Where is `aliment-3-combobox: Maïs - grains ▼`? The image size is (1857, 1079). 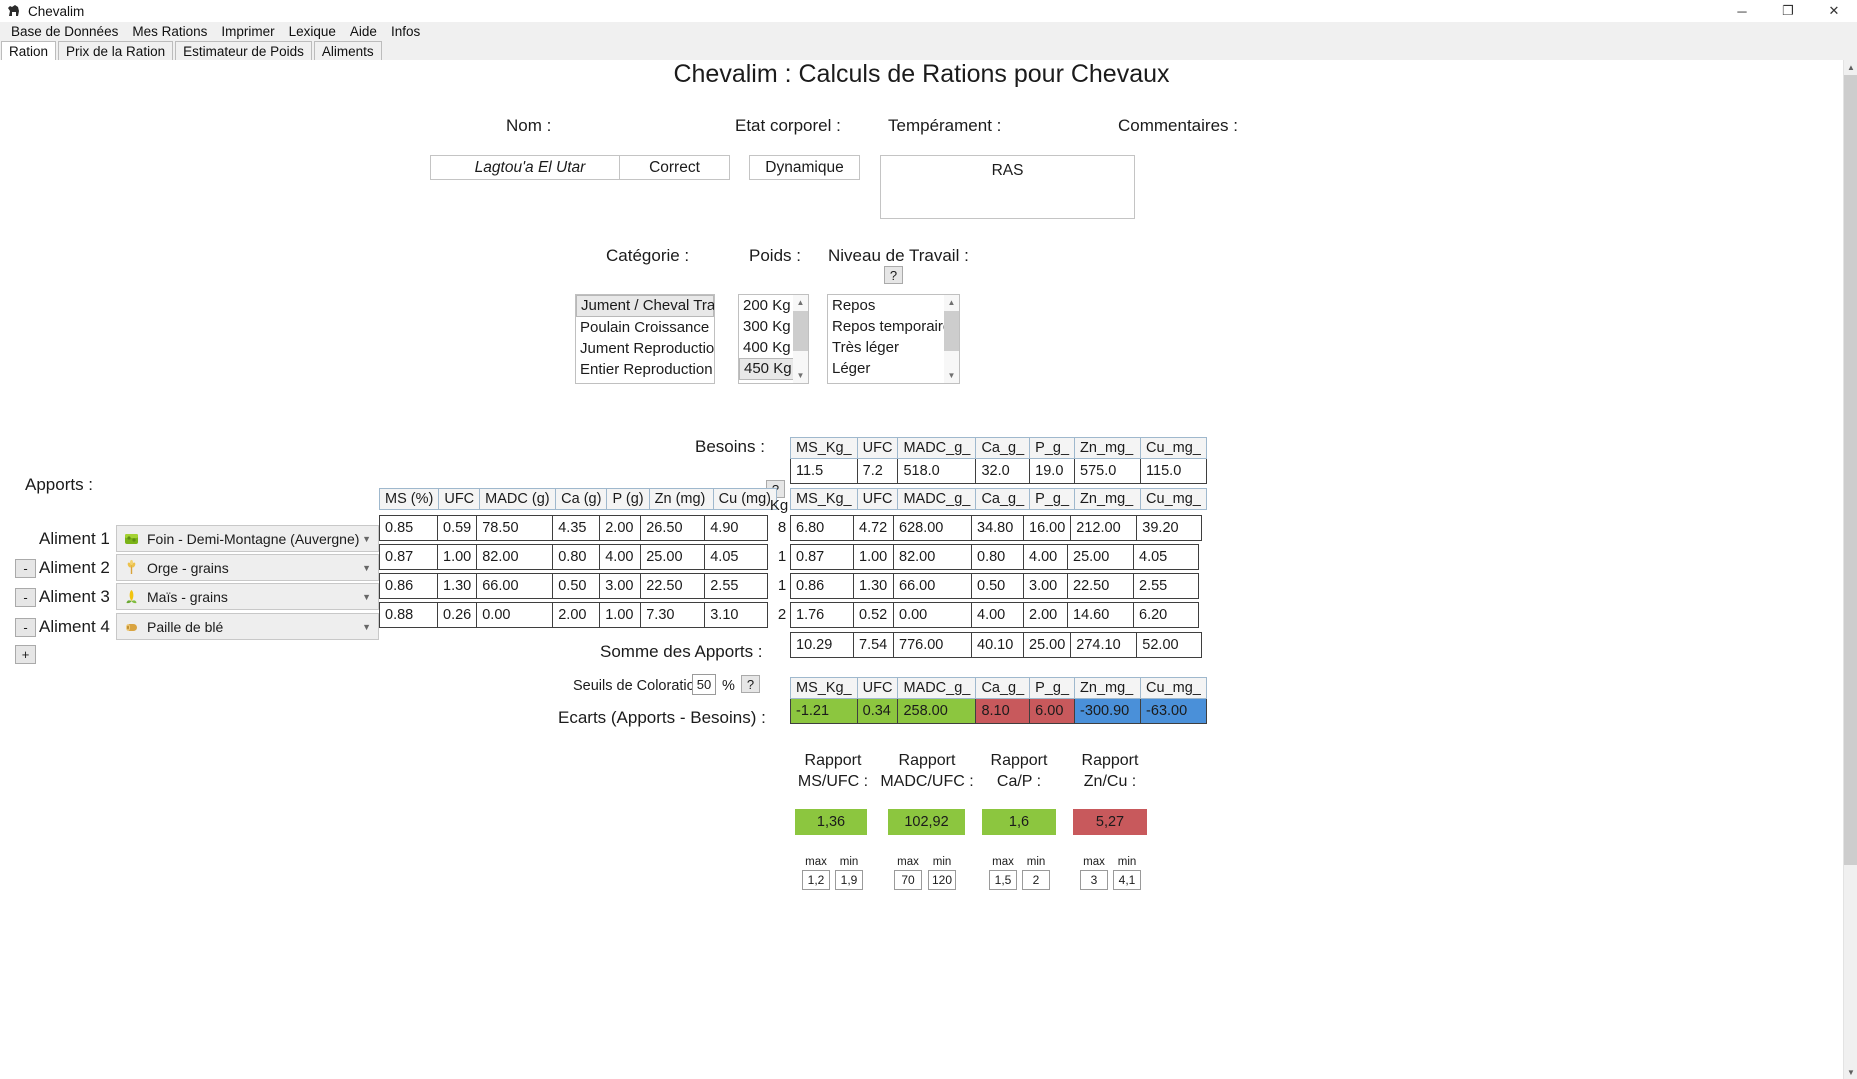
aliment-3-combobox: Maïs - grains ▼ is located at coordinates (247, 596).